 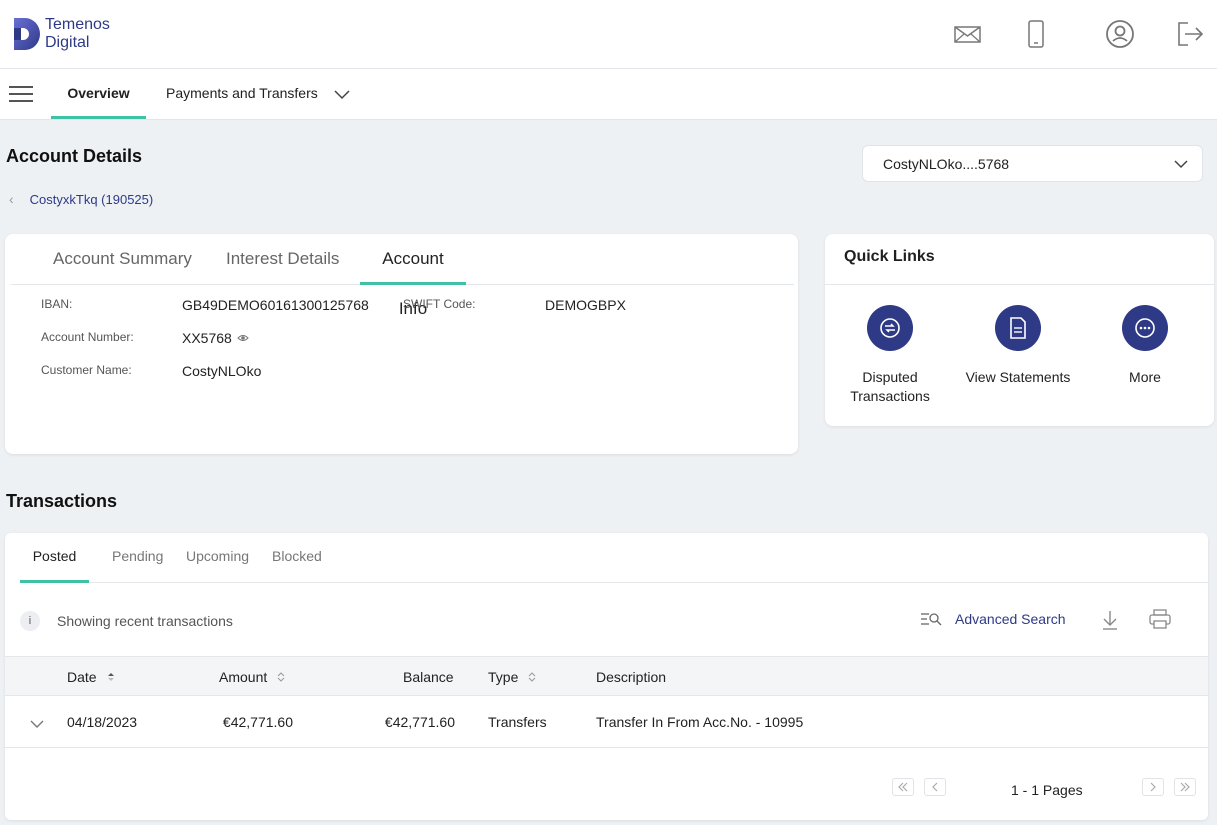 I want to click on advanced-search-label: Advanced Search, so click(x=1010, y=619).